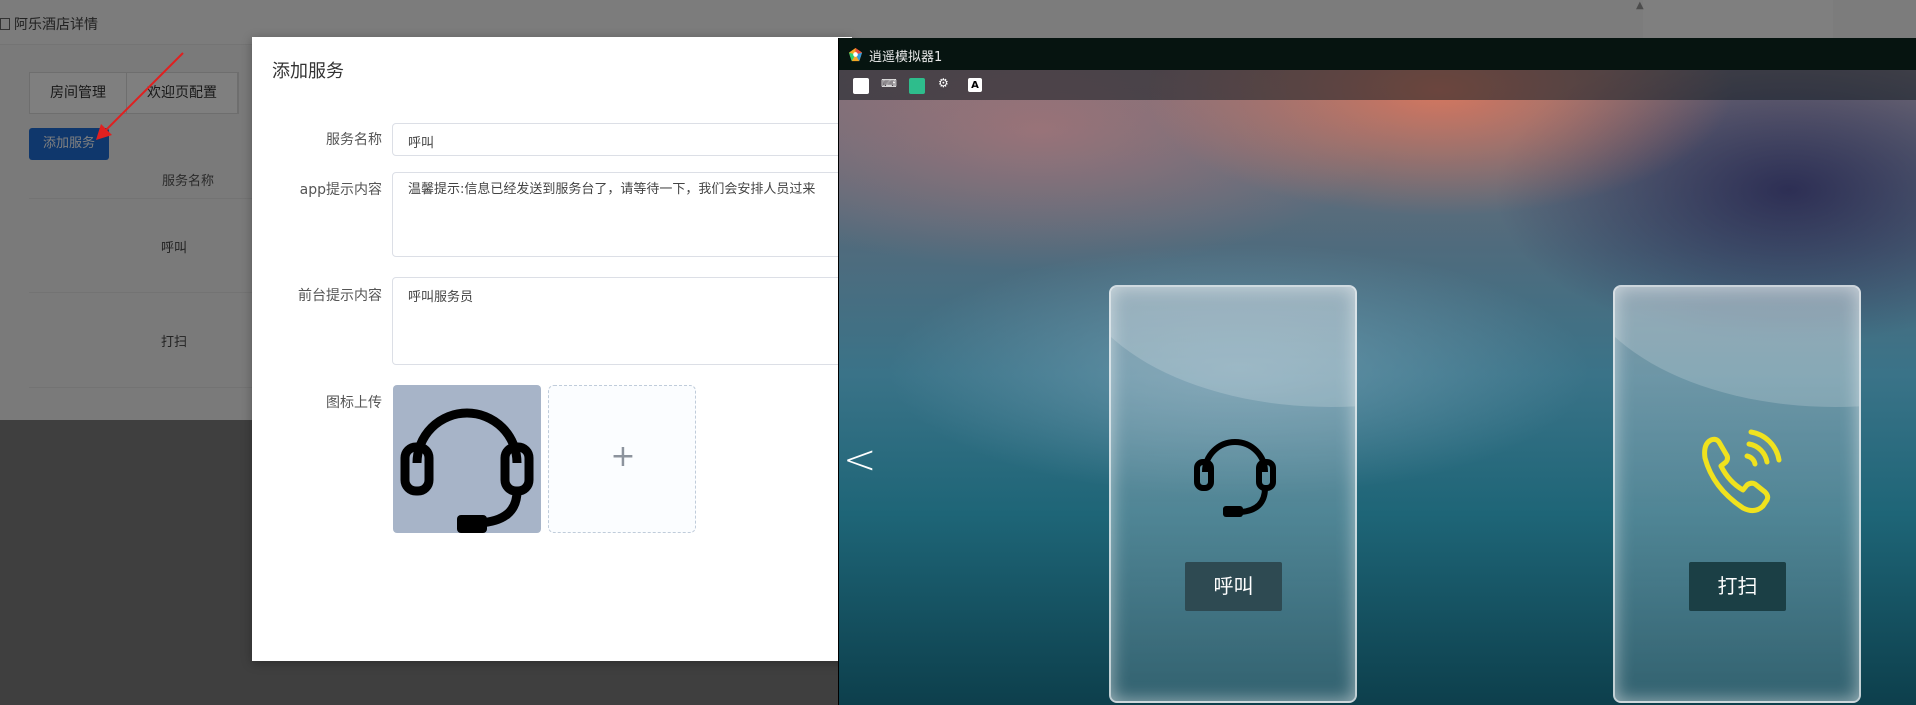 This screenshot has height=705, width=1916. What do you see at coordinates (1233, 586) in the screenshot?
I see `card-label: 呼叫` at bounding box center [1233, 586].